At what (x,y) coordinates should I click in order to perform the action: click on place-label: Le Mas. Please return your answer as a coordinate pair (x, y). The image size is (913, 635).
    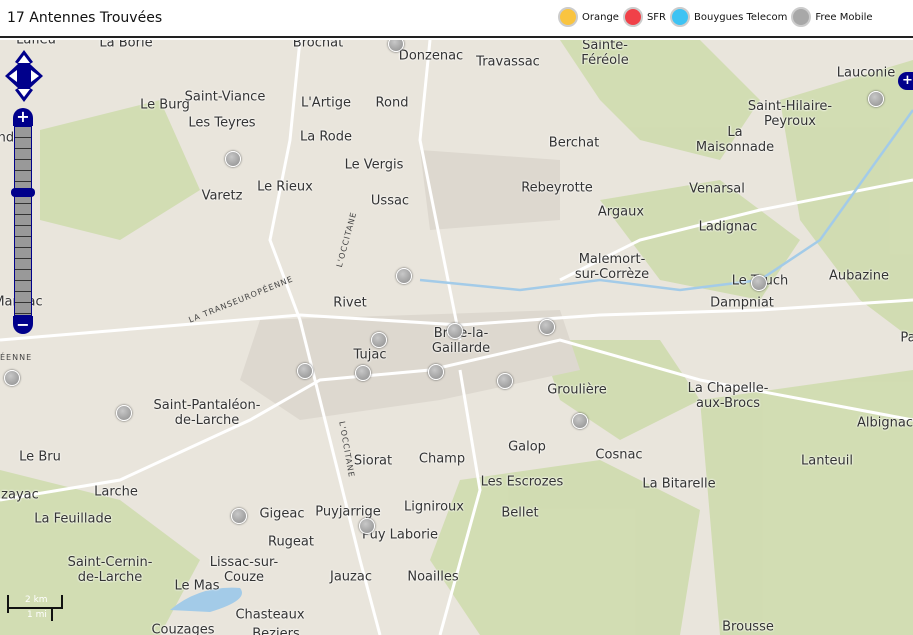
    Looking at the image, I should click on (197, 586).